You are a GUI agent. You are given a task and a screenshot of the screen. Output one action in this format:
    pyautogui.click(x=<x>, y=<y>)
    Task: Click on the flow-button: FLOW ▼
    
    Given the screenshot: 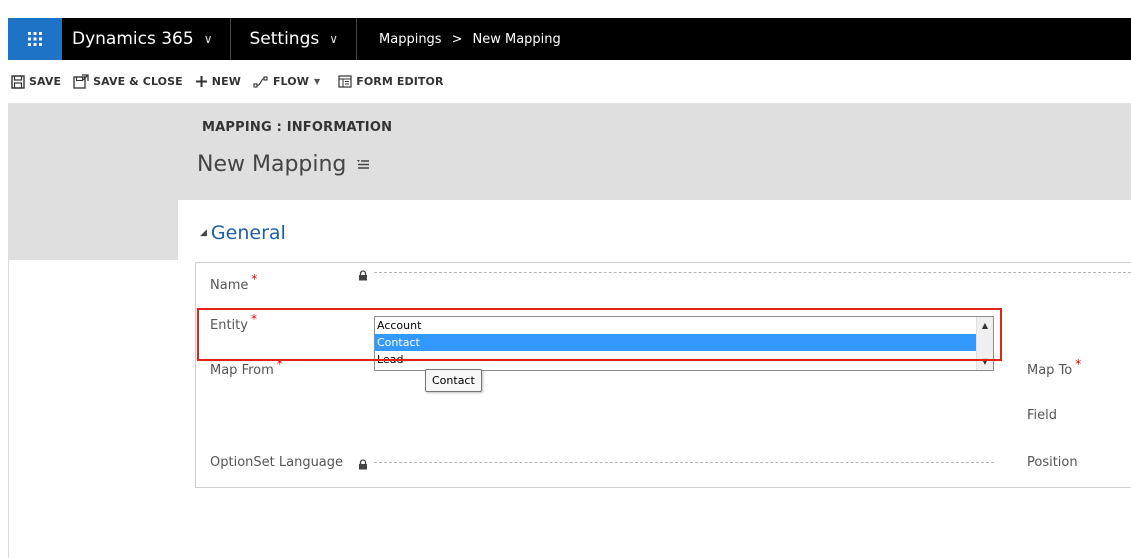 What is the action you would take?
    pyautogui.click(x=286, y=81)
    